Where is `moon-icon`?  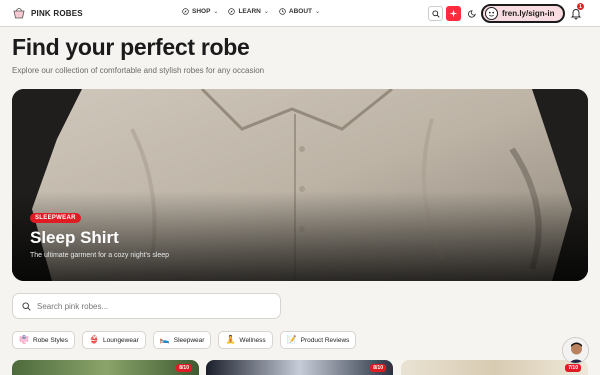 moon-icon is located at coordinates (471, 13).